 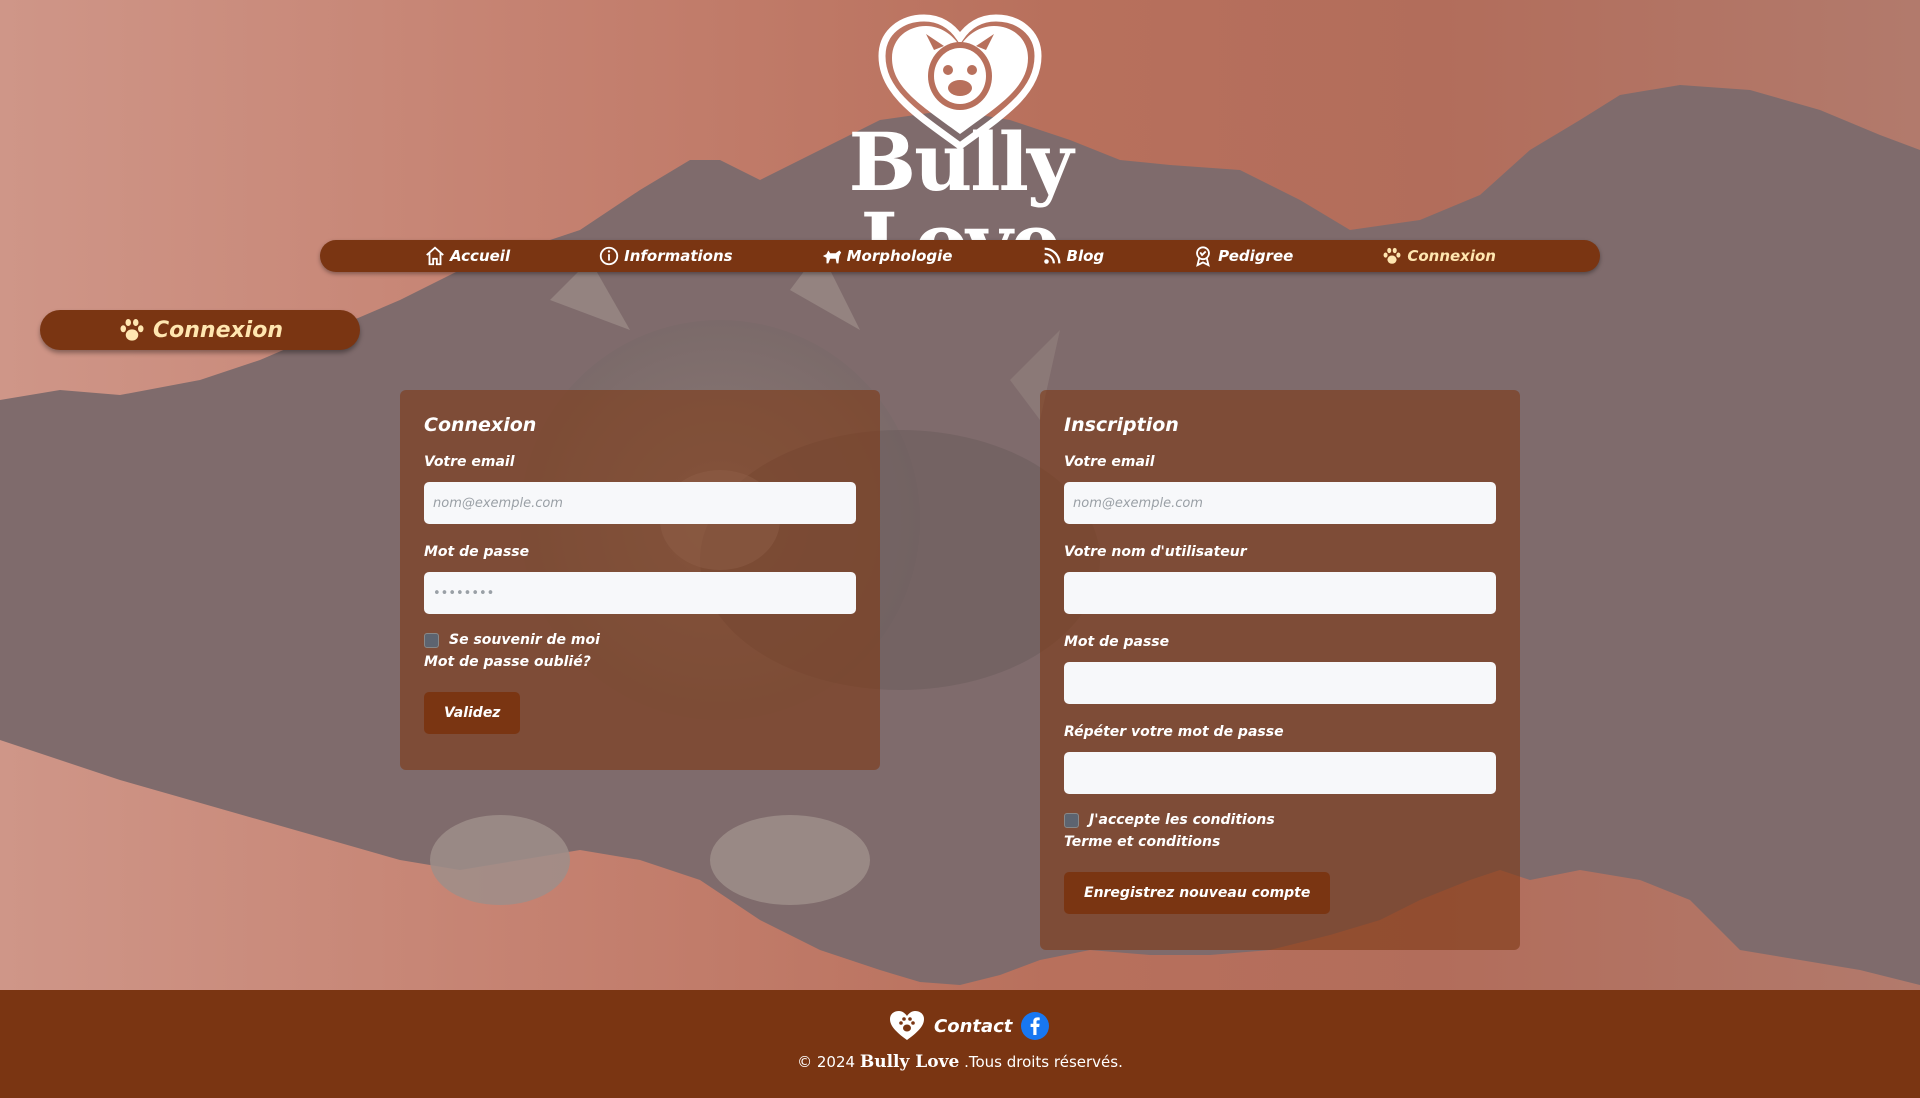 I want to click on register-username-label: Votre nom d'utilisateur, so click(x=1155, y=552).